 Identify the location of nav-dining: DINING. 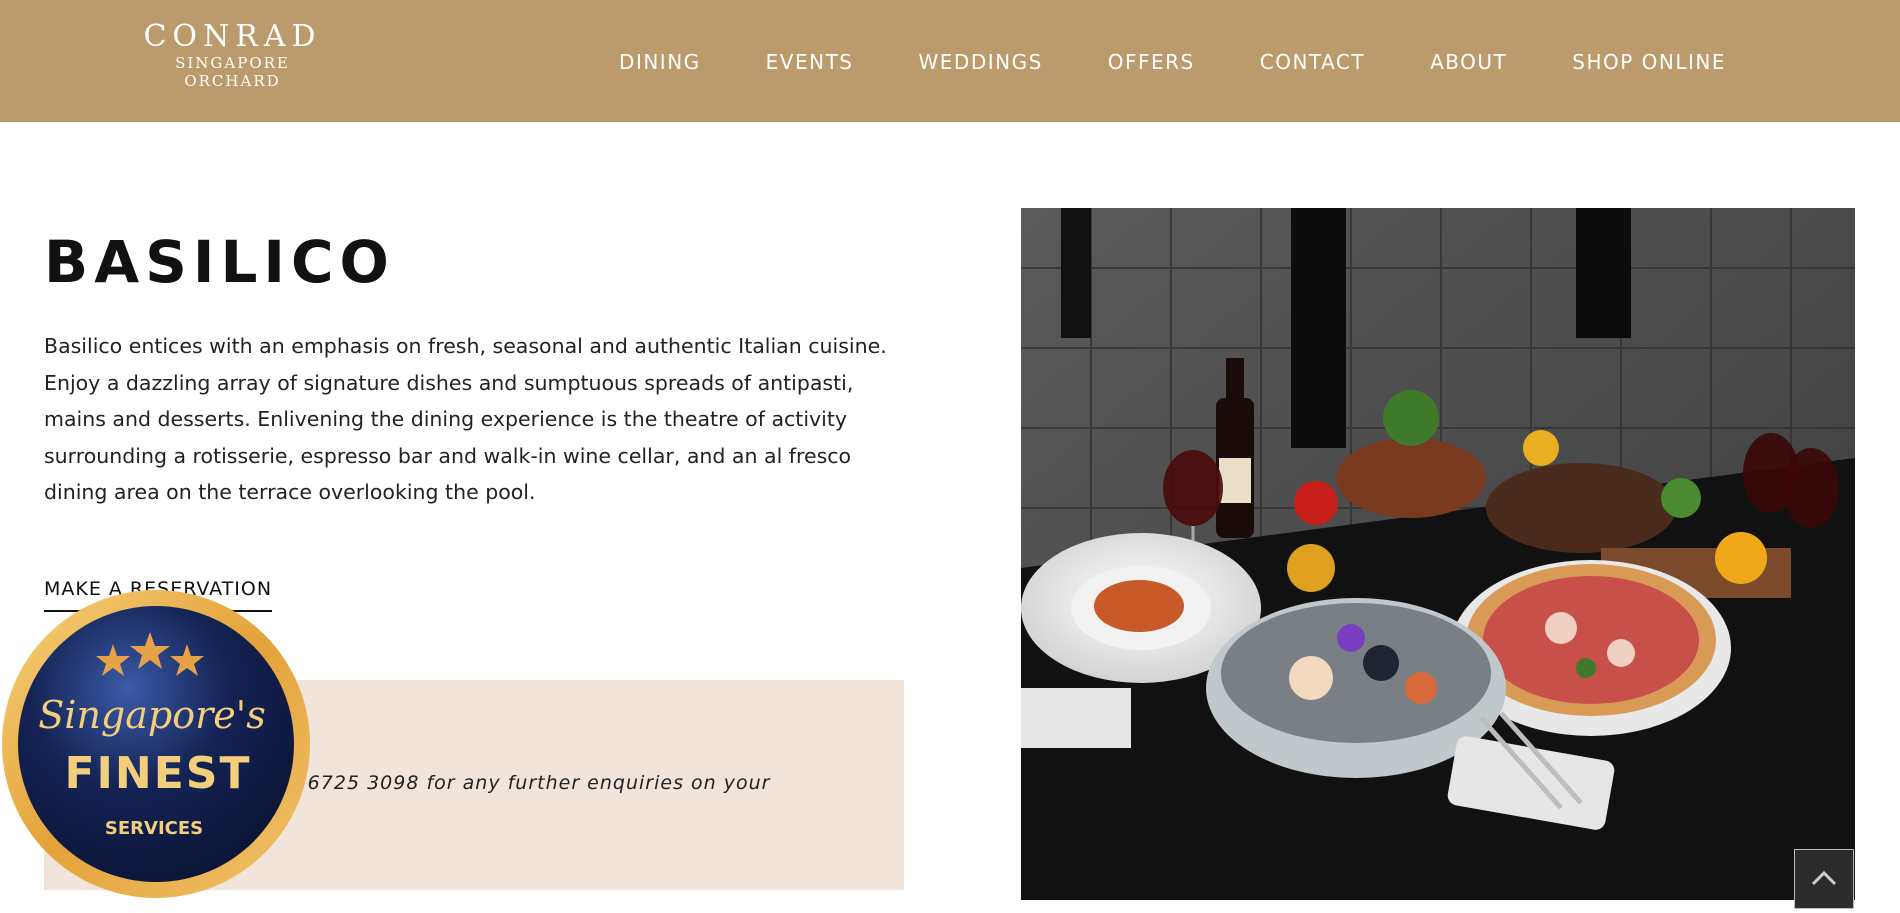
(660, 62).